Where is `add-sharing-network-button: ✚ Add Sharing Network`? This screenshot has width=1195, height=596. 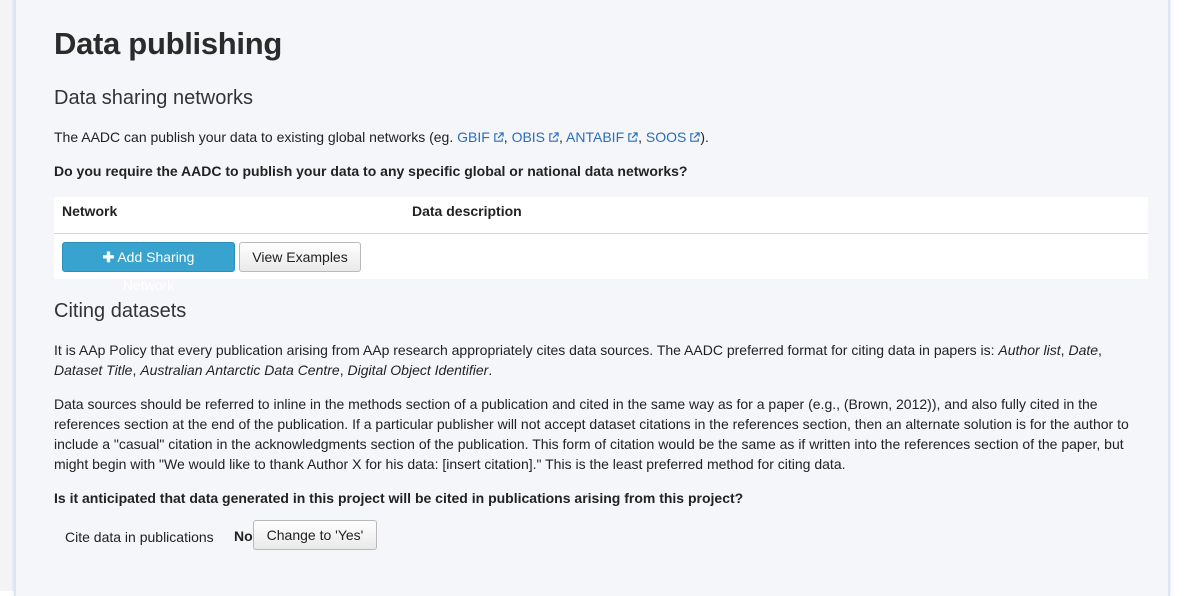
add-sharing-network-button: ✚ Add Sharing Network is located at coordinates (148, 267).